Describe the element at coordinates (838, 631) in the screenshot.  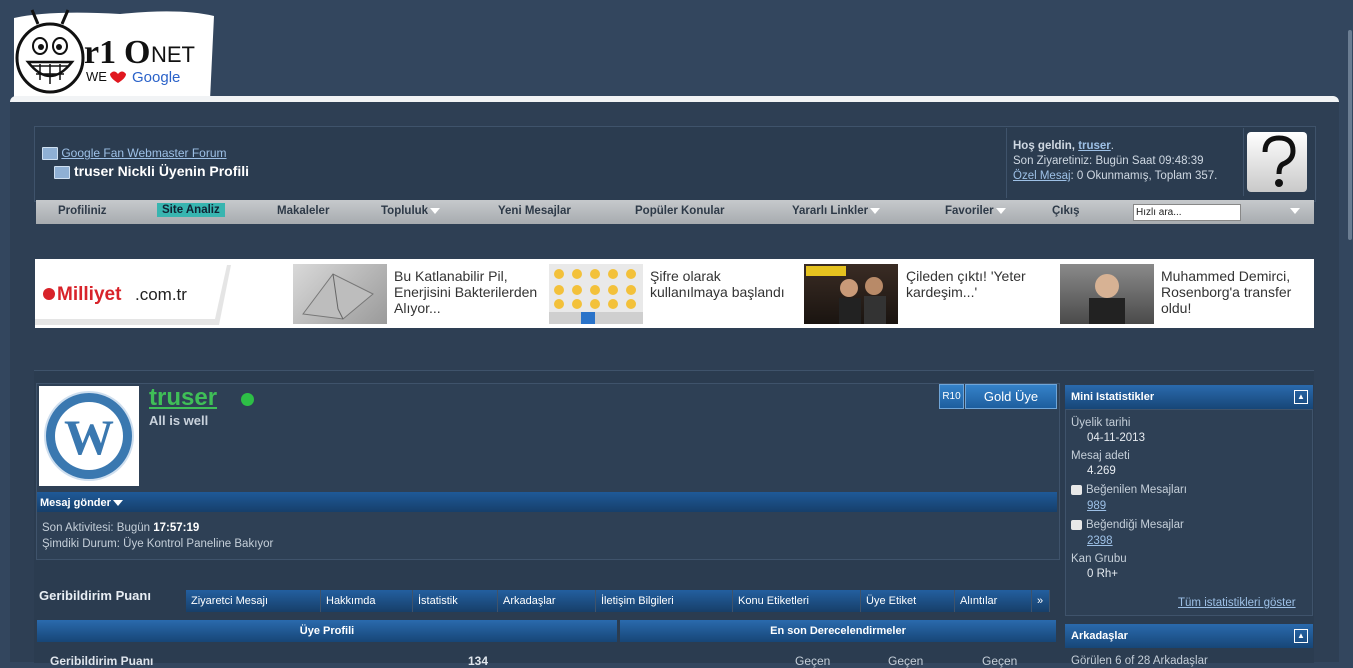
I see `recent-ratings-header: En son Derecelendirmeler` at that location.